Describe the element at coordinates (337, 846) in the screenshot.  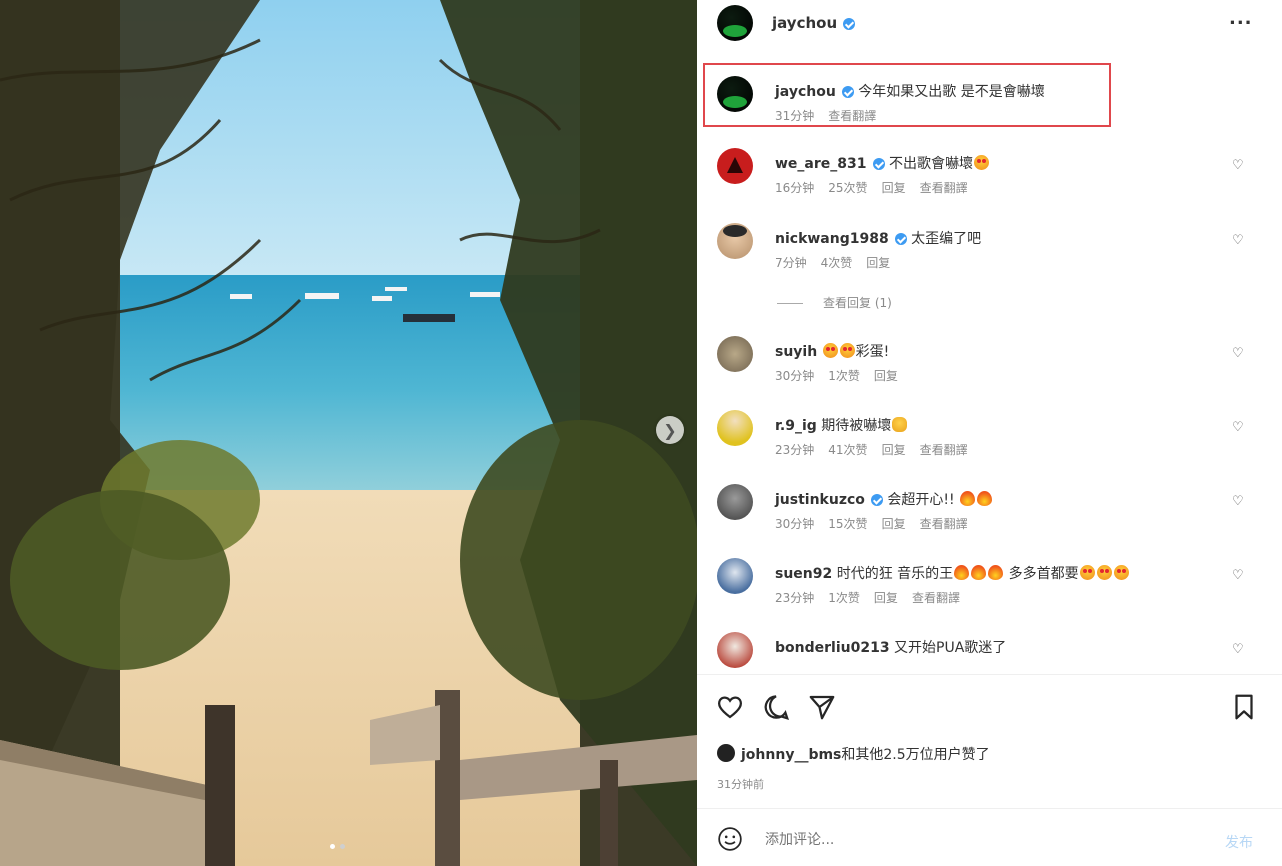
I see `carousel-dots` at that location.